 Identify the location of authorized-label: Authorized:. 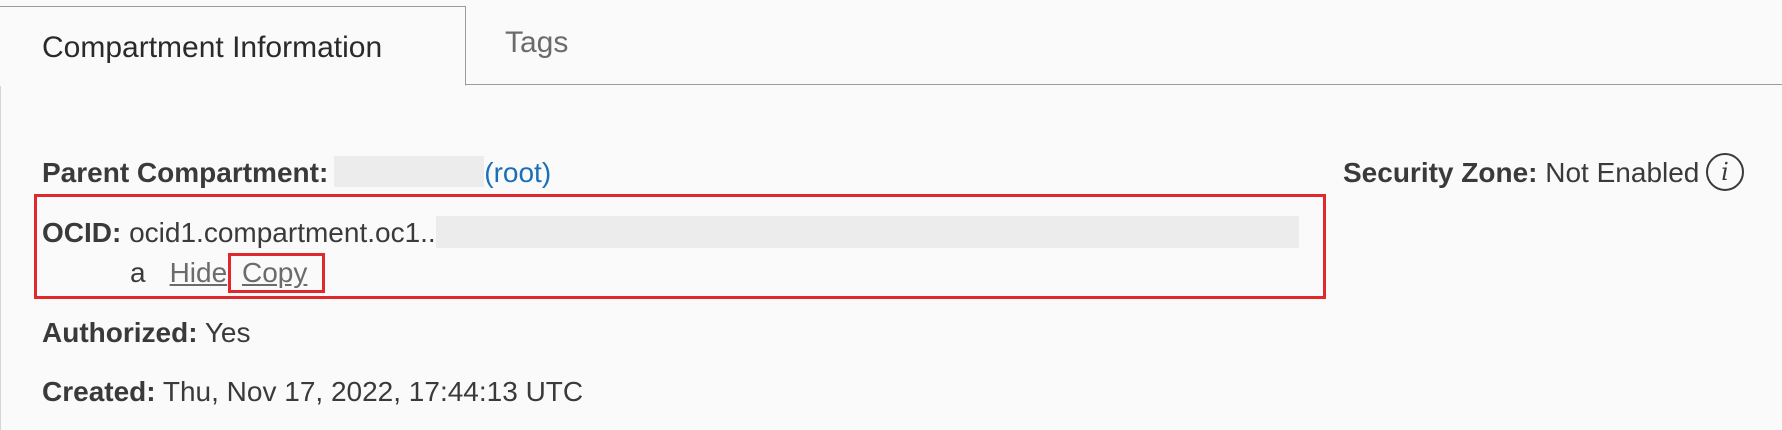
(120, 332).